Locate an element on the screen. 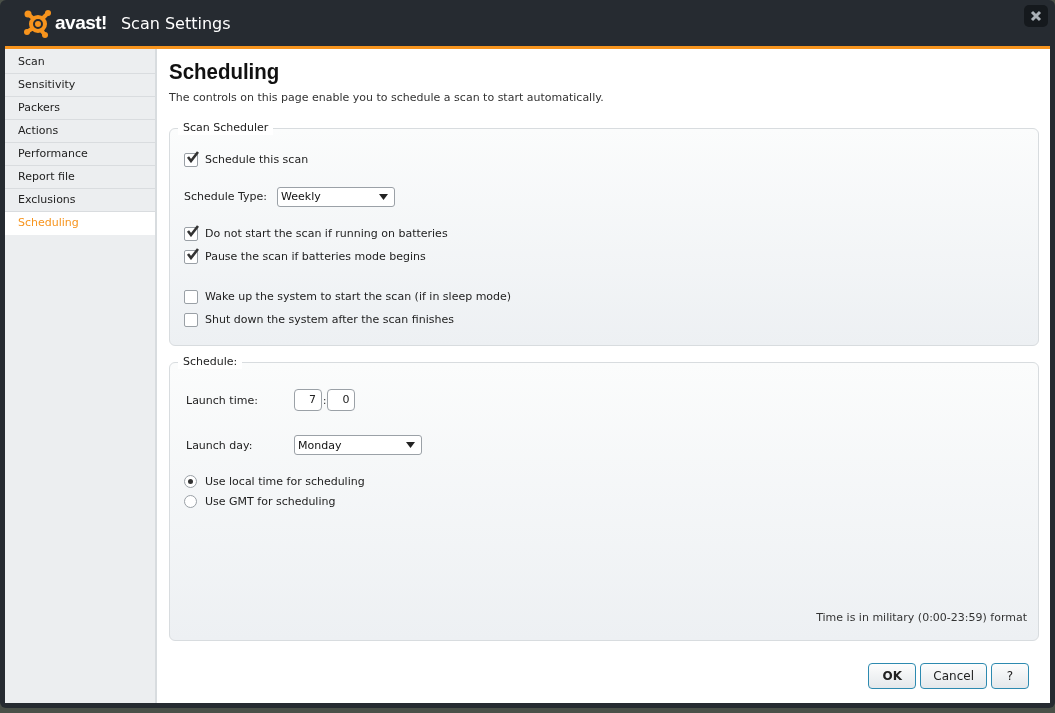 The width and height of the screenshot is (1055, 713). sidebar-item: Scan is located at coordinates (80, 62).